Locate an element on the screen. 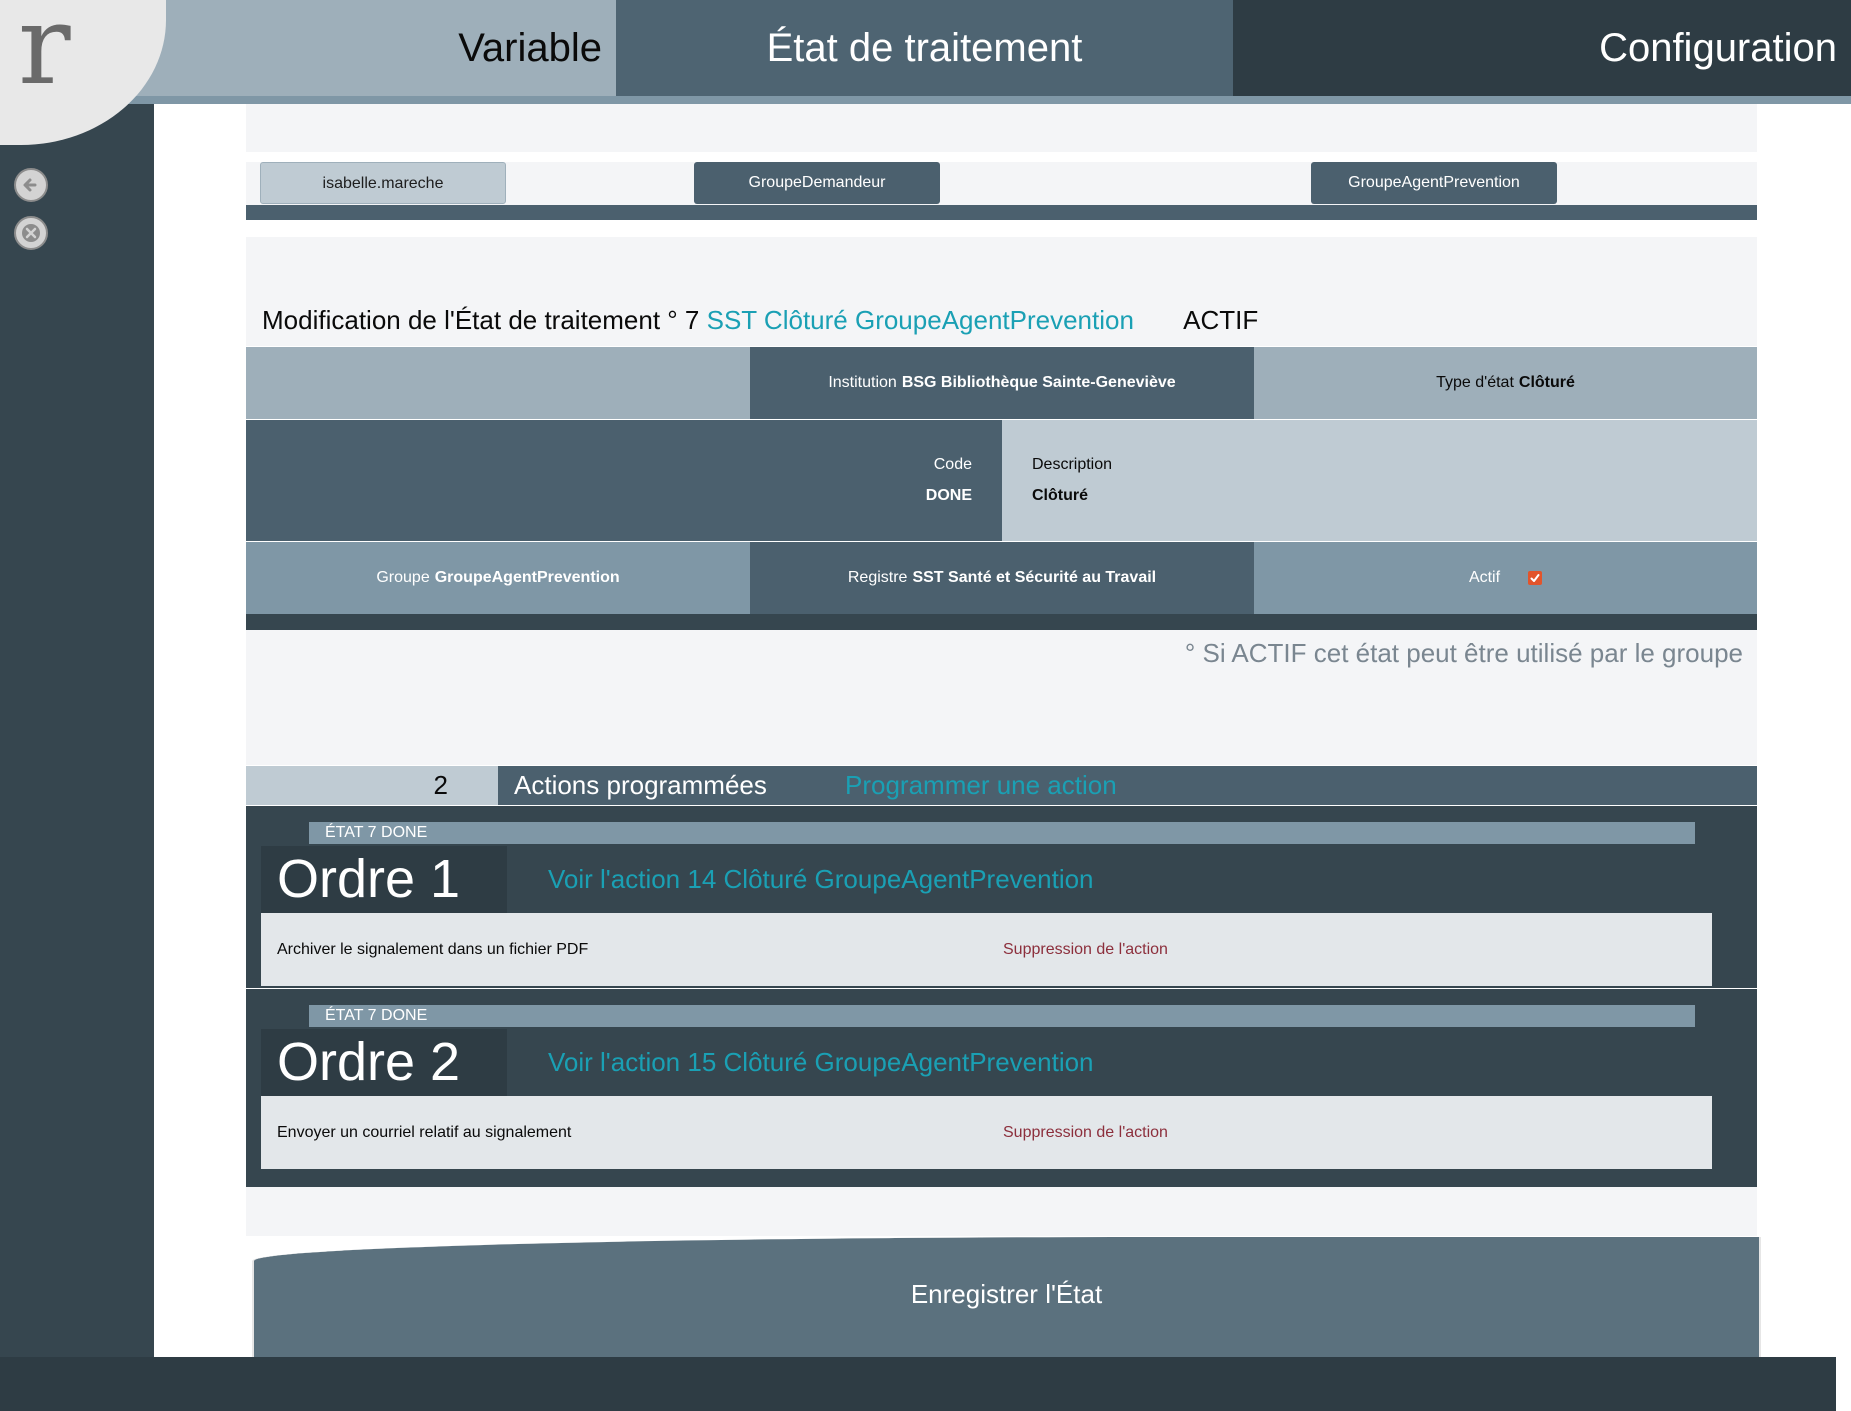  topbar-underline is located at coordinates (925, 100).